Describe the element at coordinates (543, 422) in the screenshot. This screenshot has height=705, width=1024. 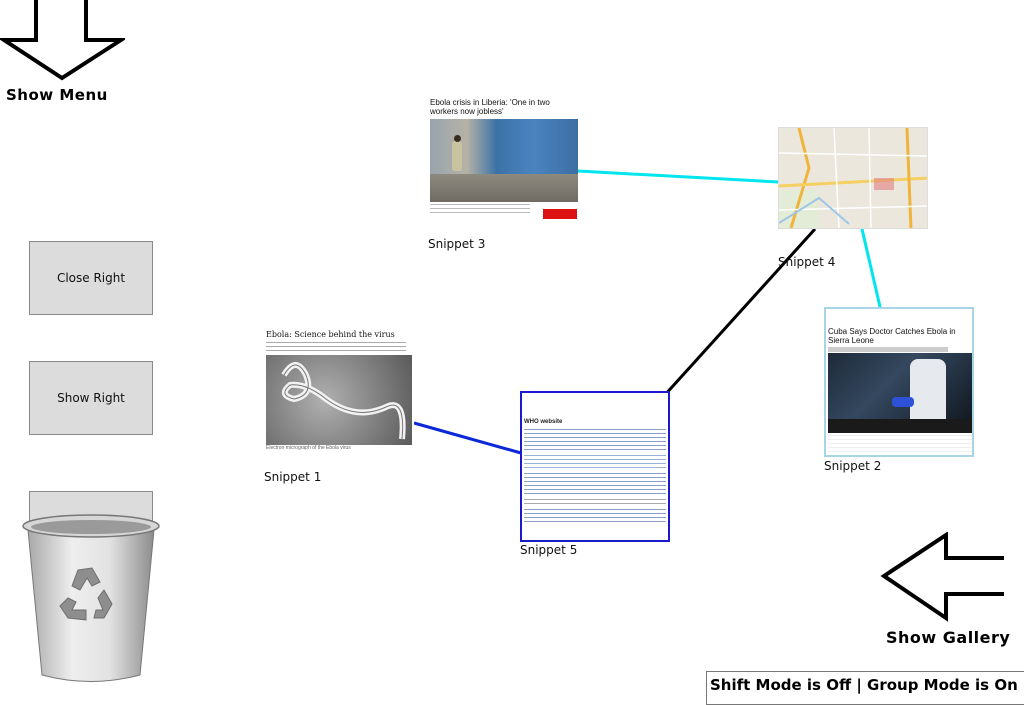
I see `snippet-5-heading: WHO website` at that location.